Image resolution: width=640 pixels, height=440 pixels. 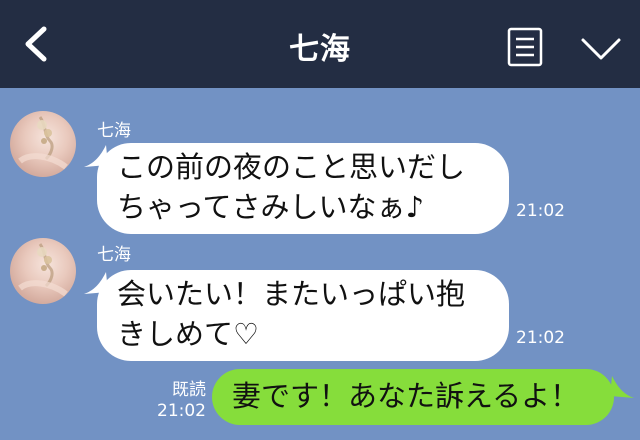 I want to click on read-receipt: 既読 21:02, so click(x=178, y=401).